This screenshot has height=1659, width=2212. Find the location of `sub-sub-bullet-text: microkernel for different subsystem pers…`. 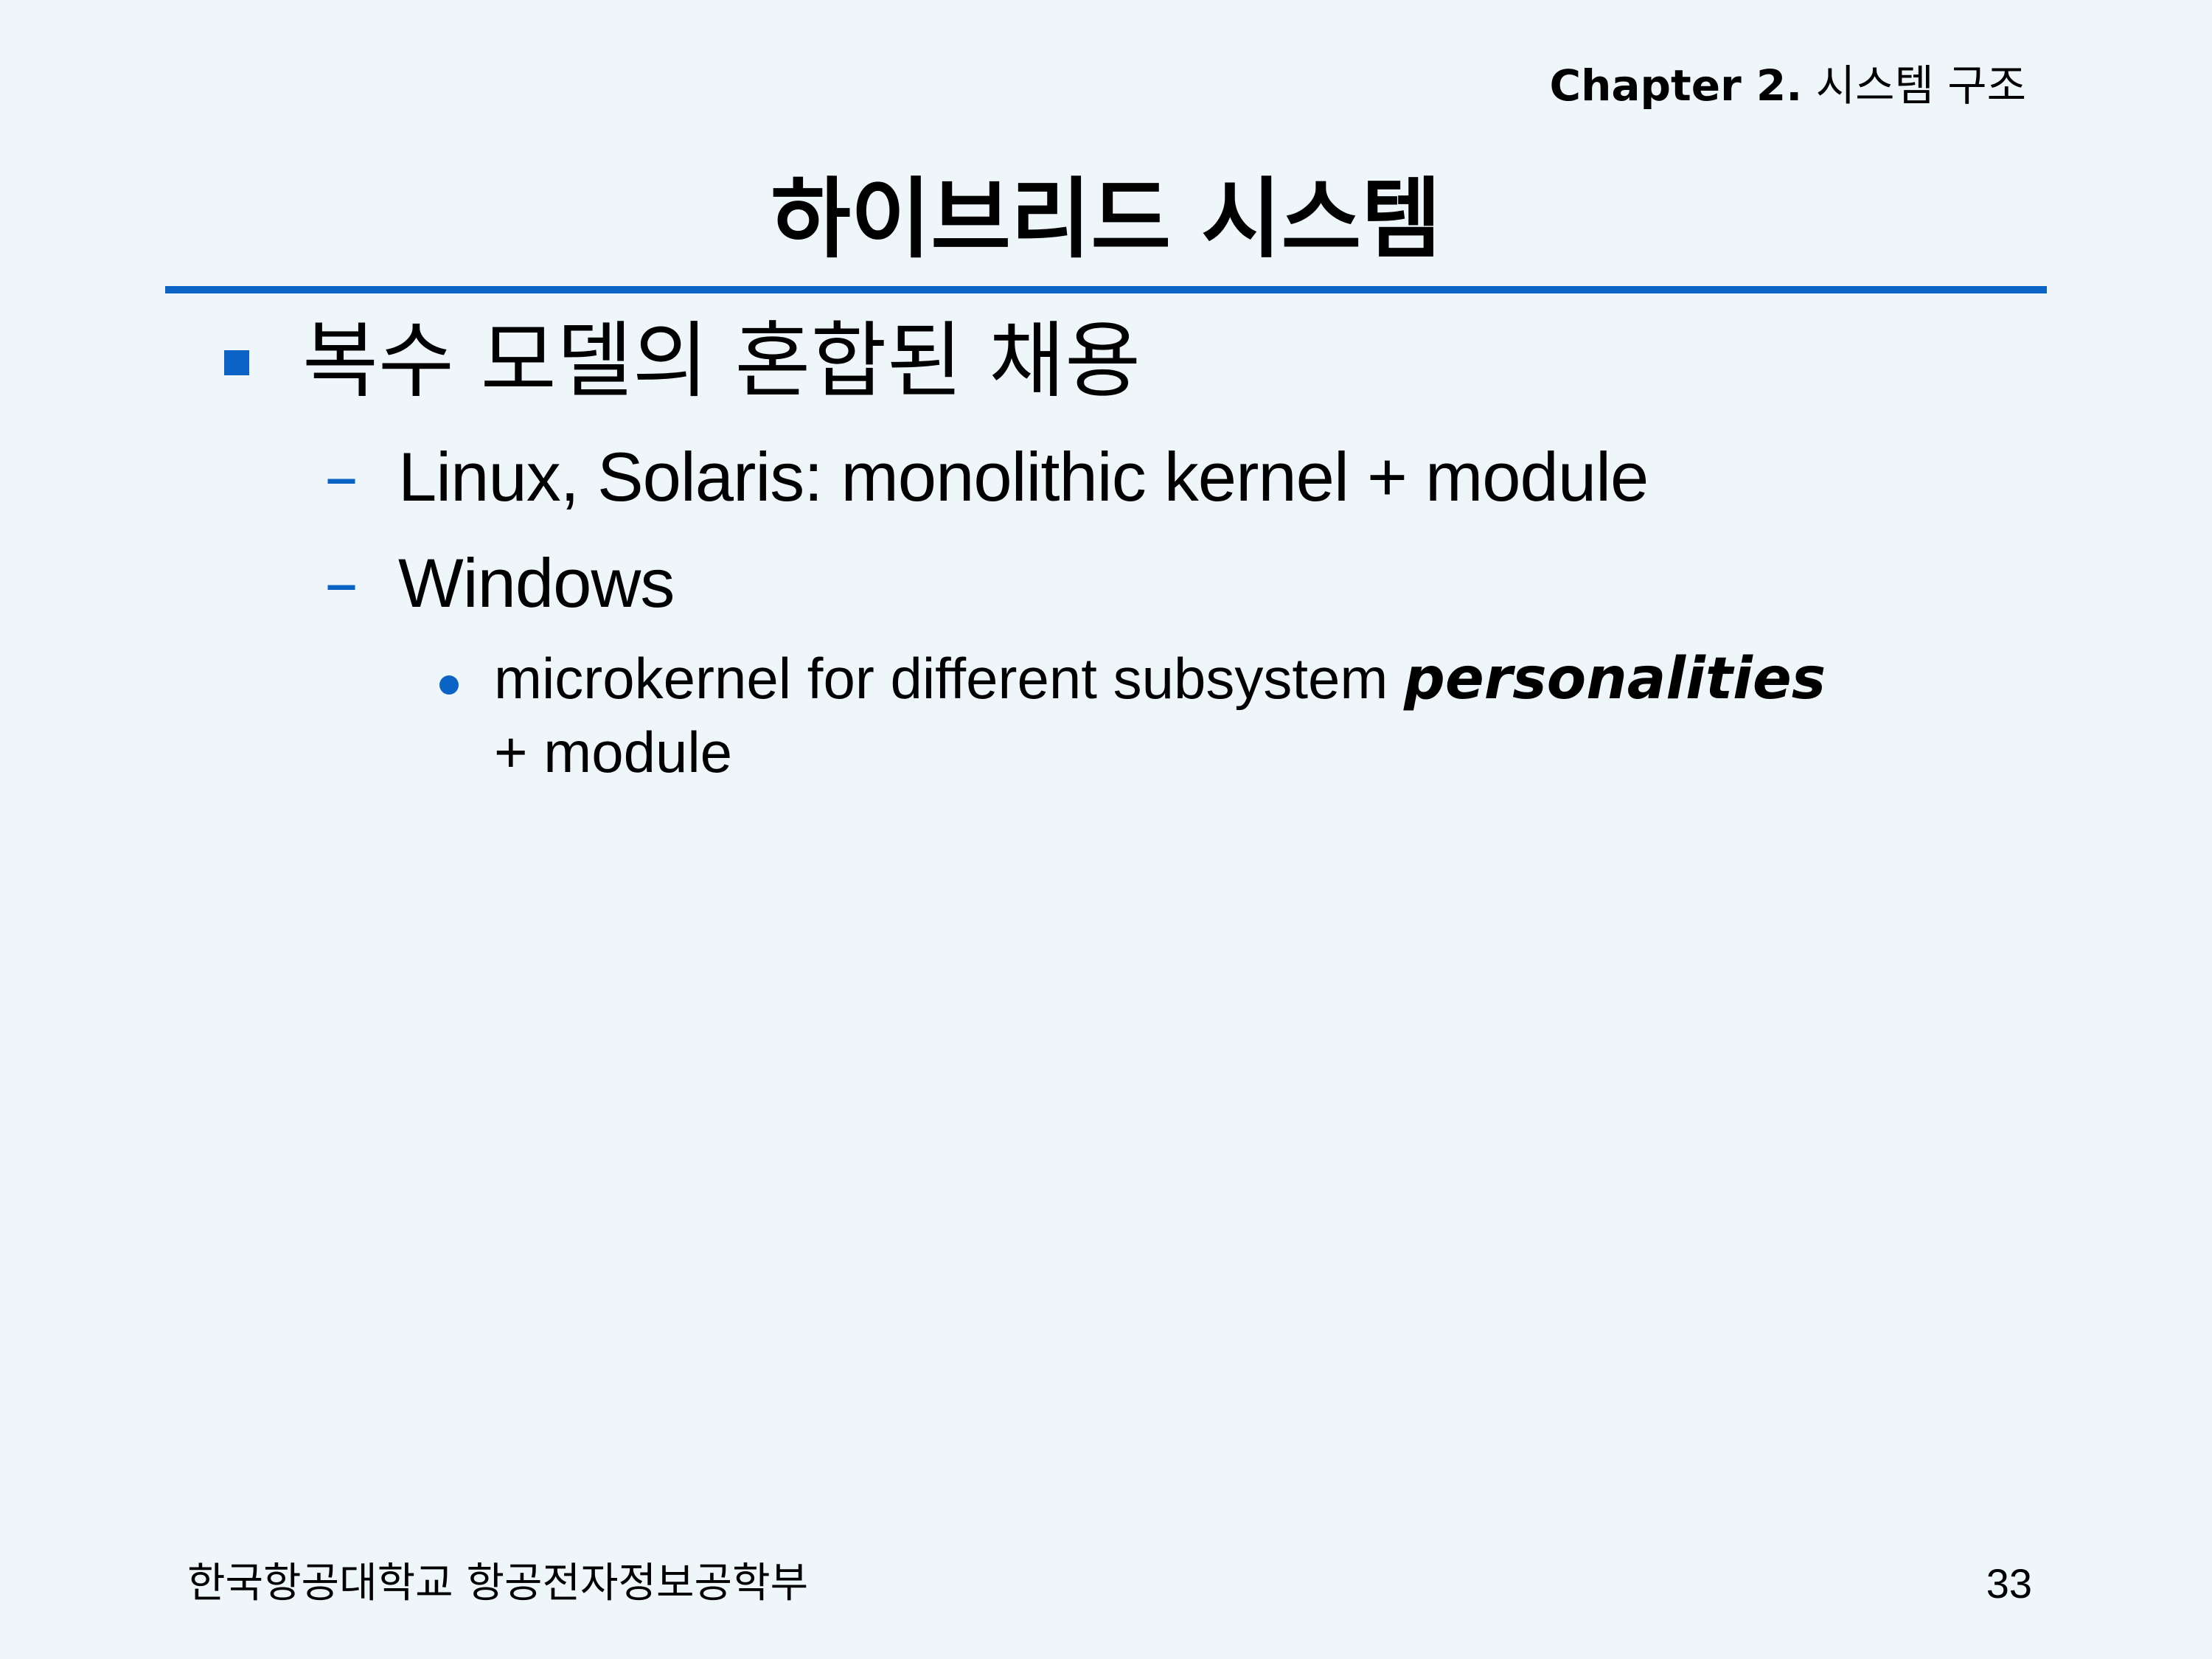

sub-sub-bullet-text: microkernel for different subsystem pers… is located at coordinates (1160, 678).